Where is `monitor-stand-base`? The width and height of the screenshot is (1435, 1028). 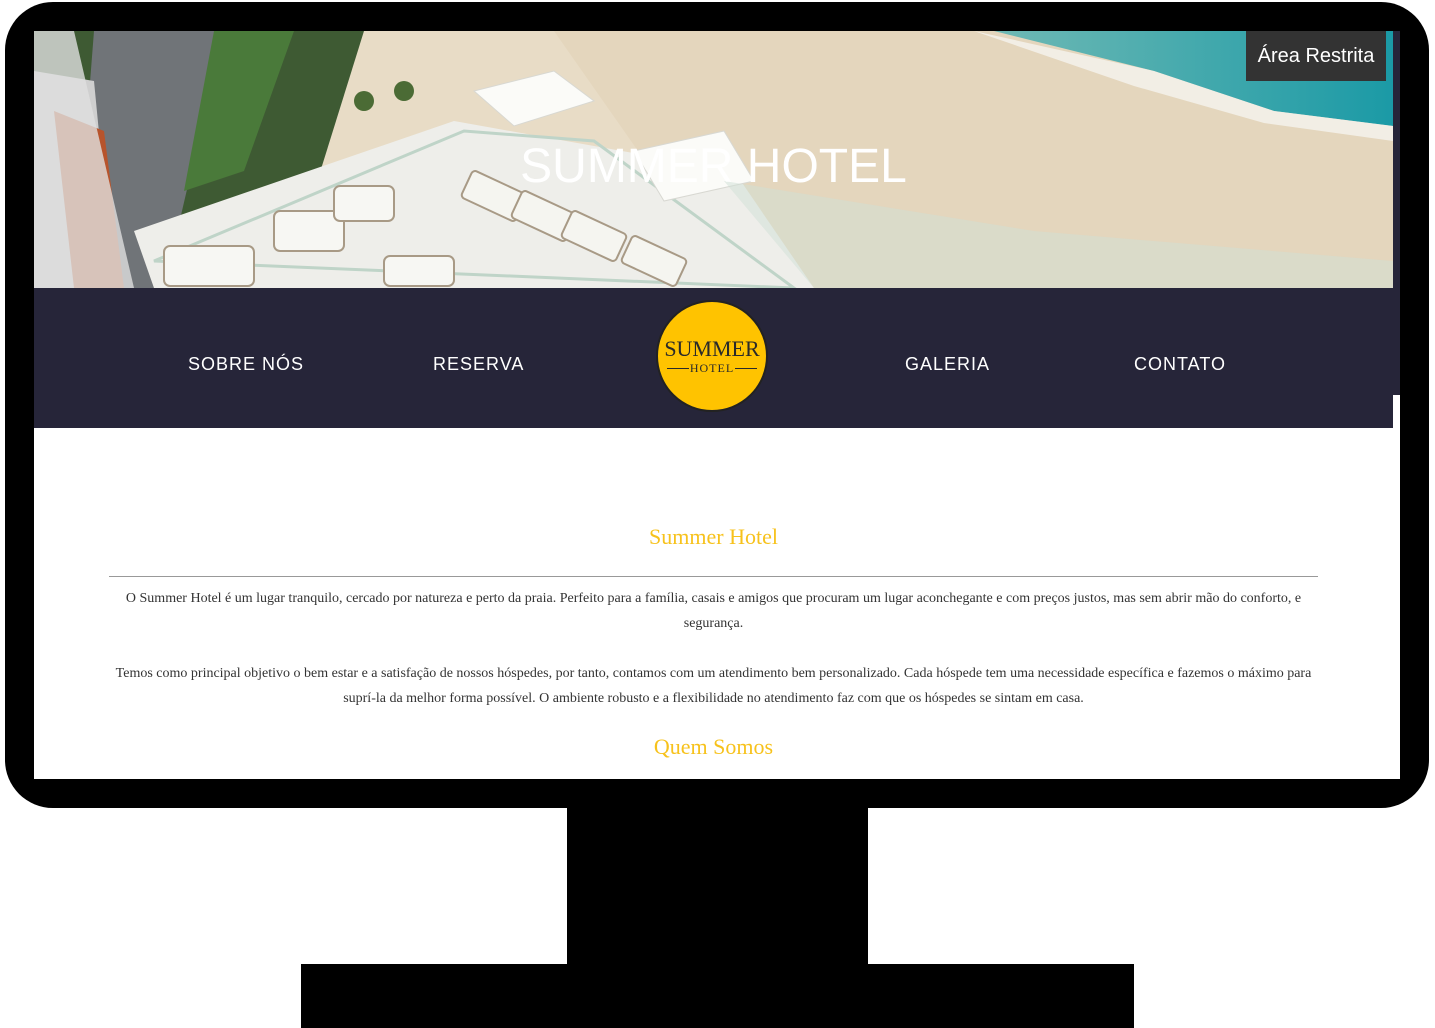
monitor-stand-base is located at coordinates (717, 996).